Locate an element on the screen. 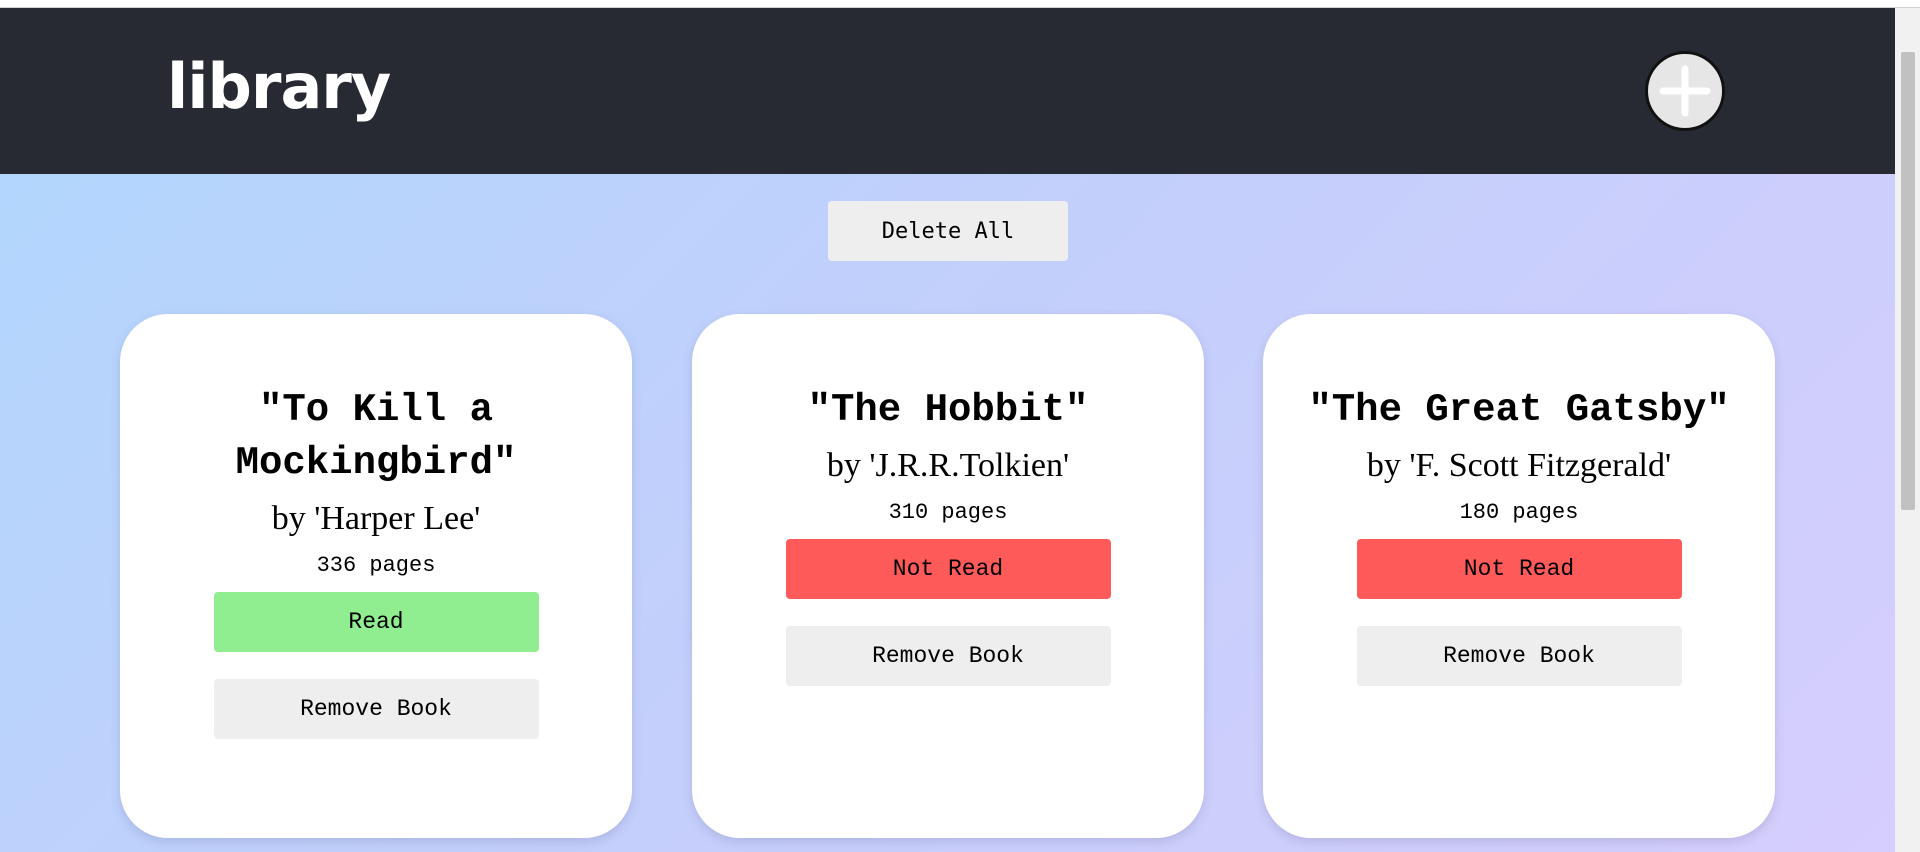 This screenshot has height=852, width=1920. plus-icon is located at coordinates (1685, 91).